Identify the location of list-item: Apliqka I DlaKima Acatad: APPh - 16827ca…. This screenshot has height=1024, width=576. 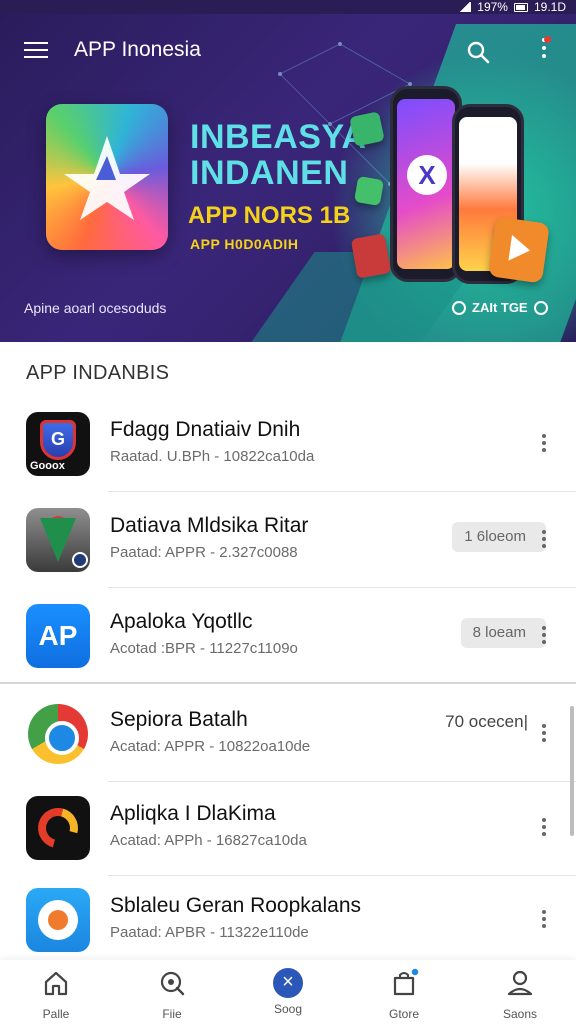
(288, 828).